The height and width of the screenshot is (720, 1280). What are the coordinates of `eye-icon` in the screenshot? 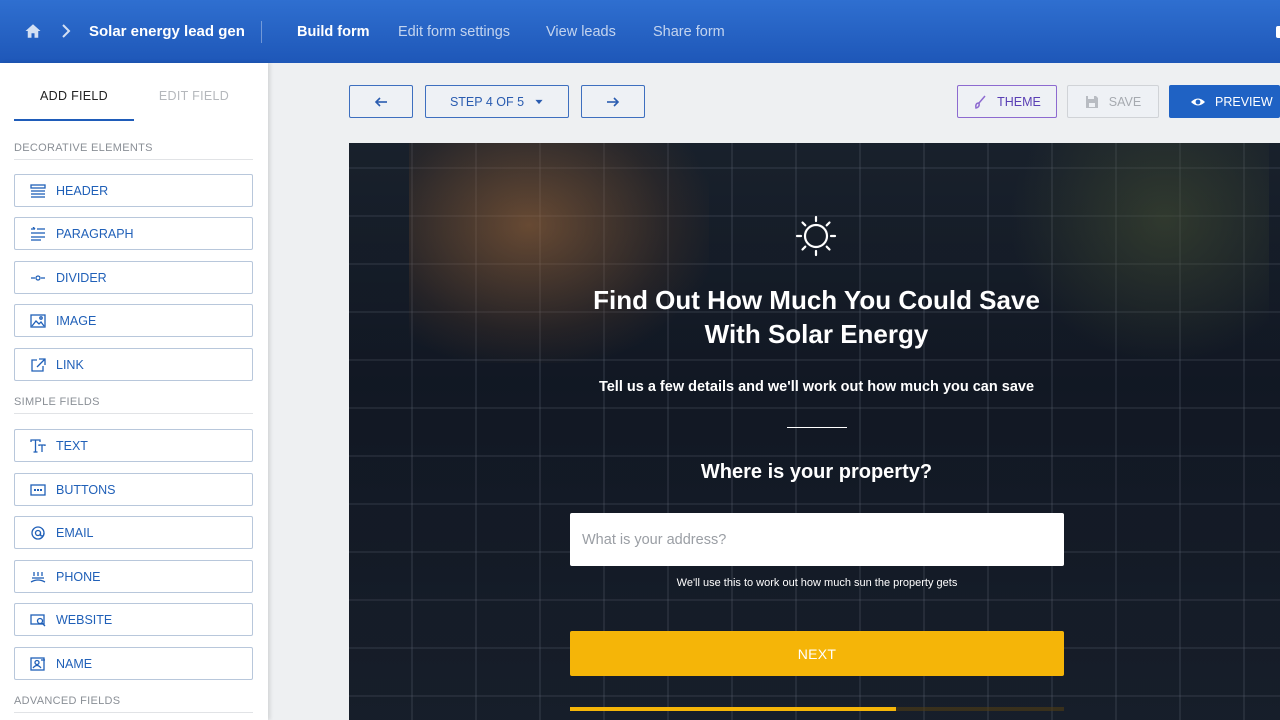 It's located at (1198, 101).